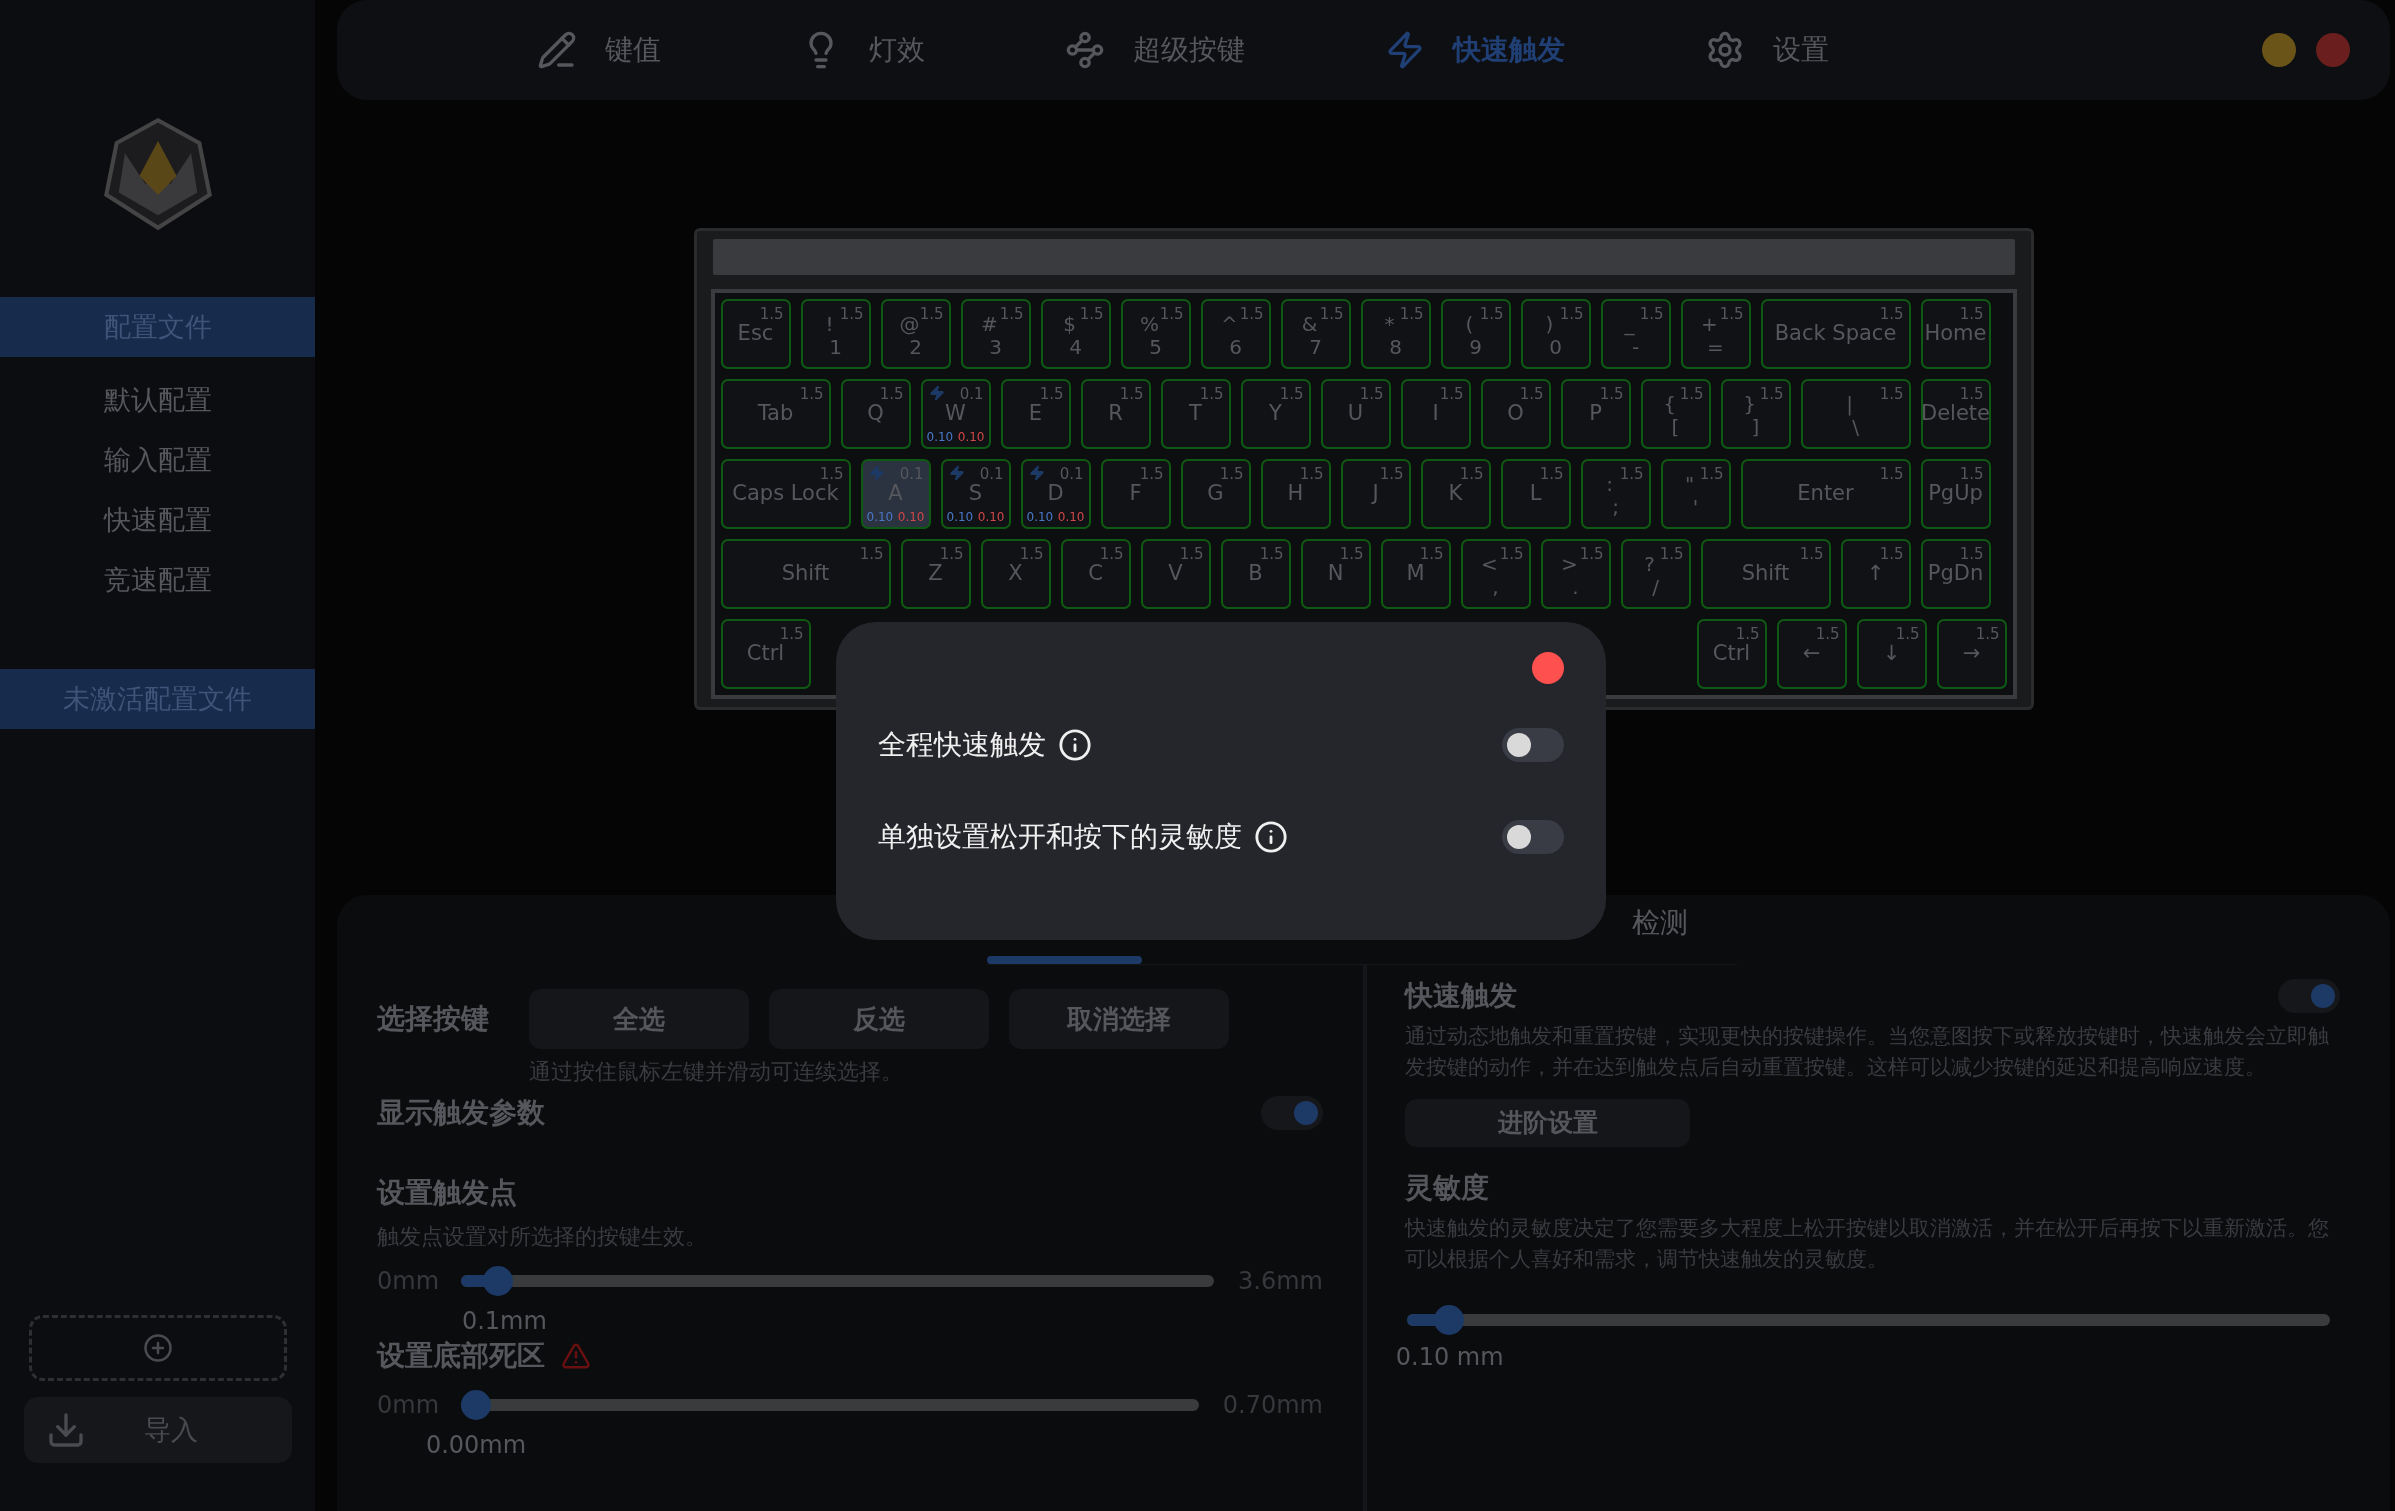 This screenshot has height=1511, width=2395. Describe the element at coordinates (909, 324) in the screenshot. I see `key-legend: @` at that location.